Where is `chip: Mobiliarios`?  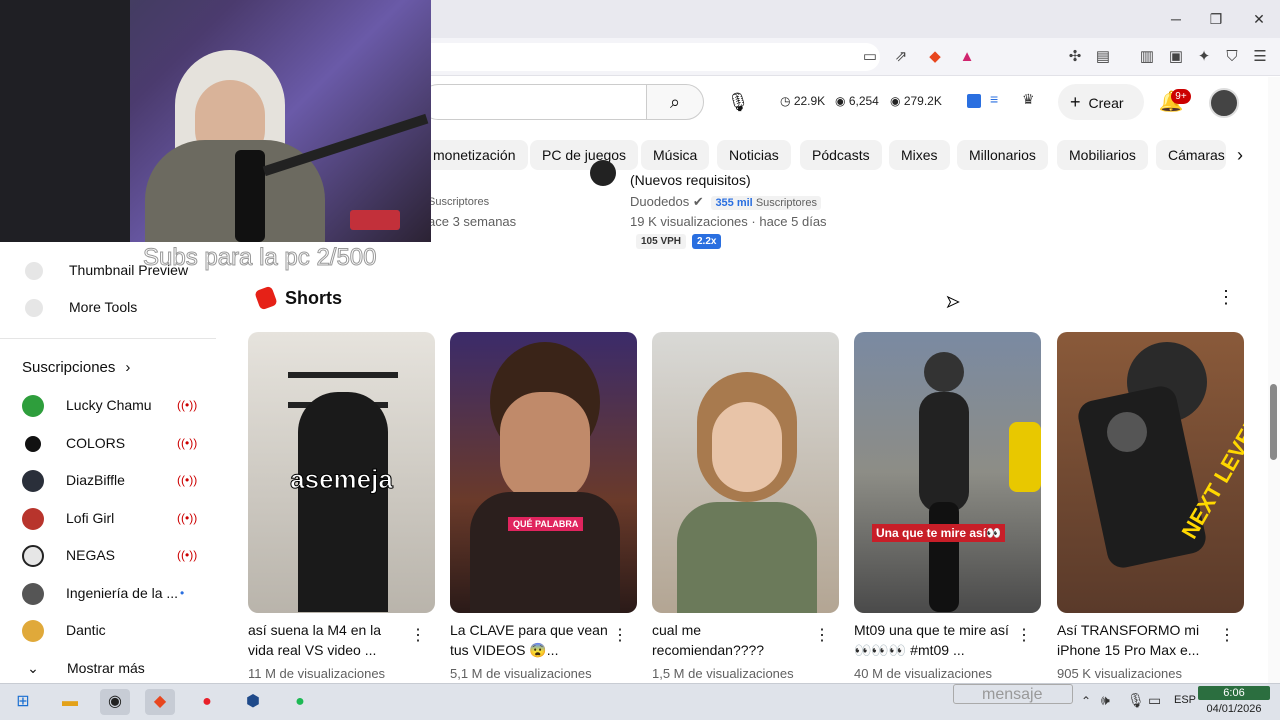 chip: Mobiliarios is located at coordinates (1102, 155).